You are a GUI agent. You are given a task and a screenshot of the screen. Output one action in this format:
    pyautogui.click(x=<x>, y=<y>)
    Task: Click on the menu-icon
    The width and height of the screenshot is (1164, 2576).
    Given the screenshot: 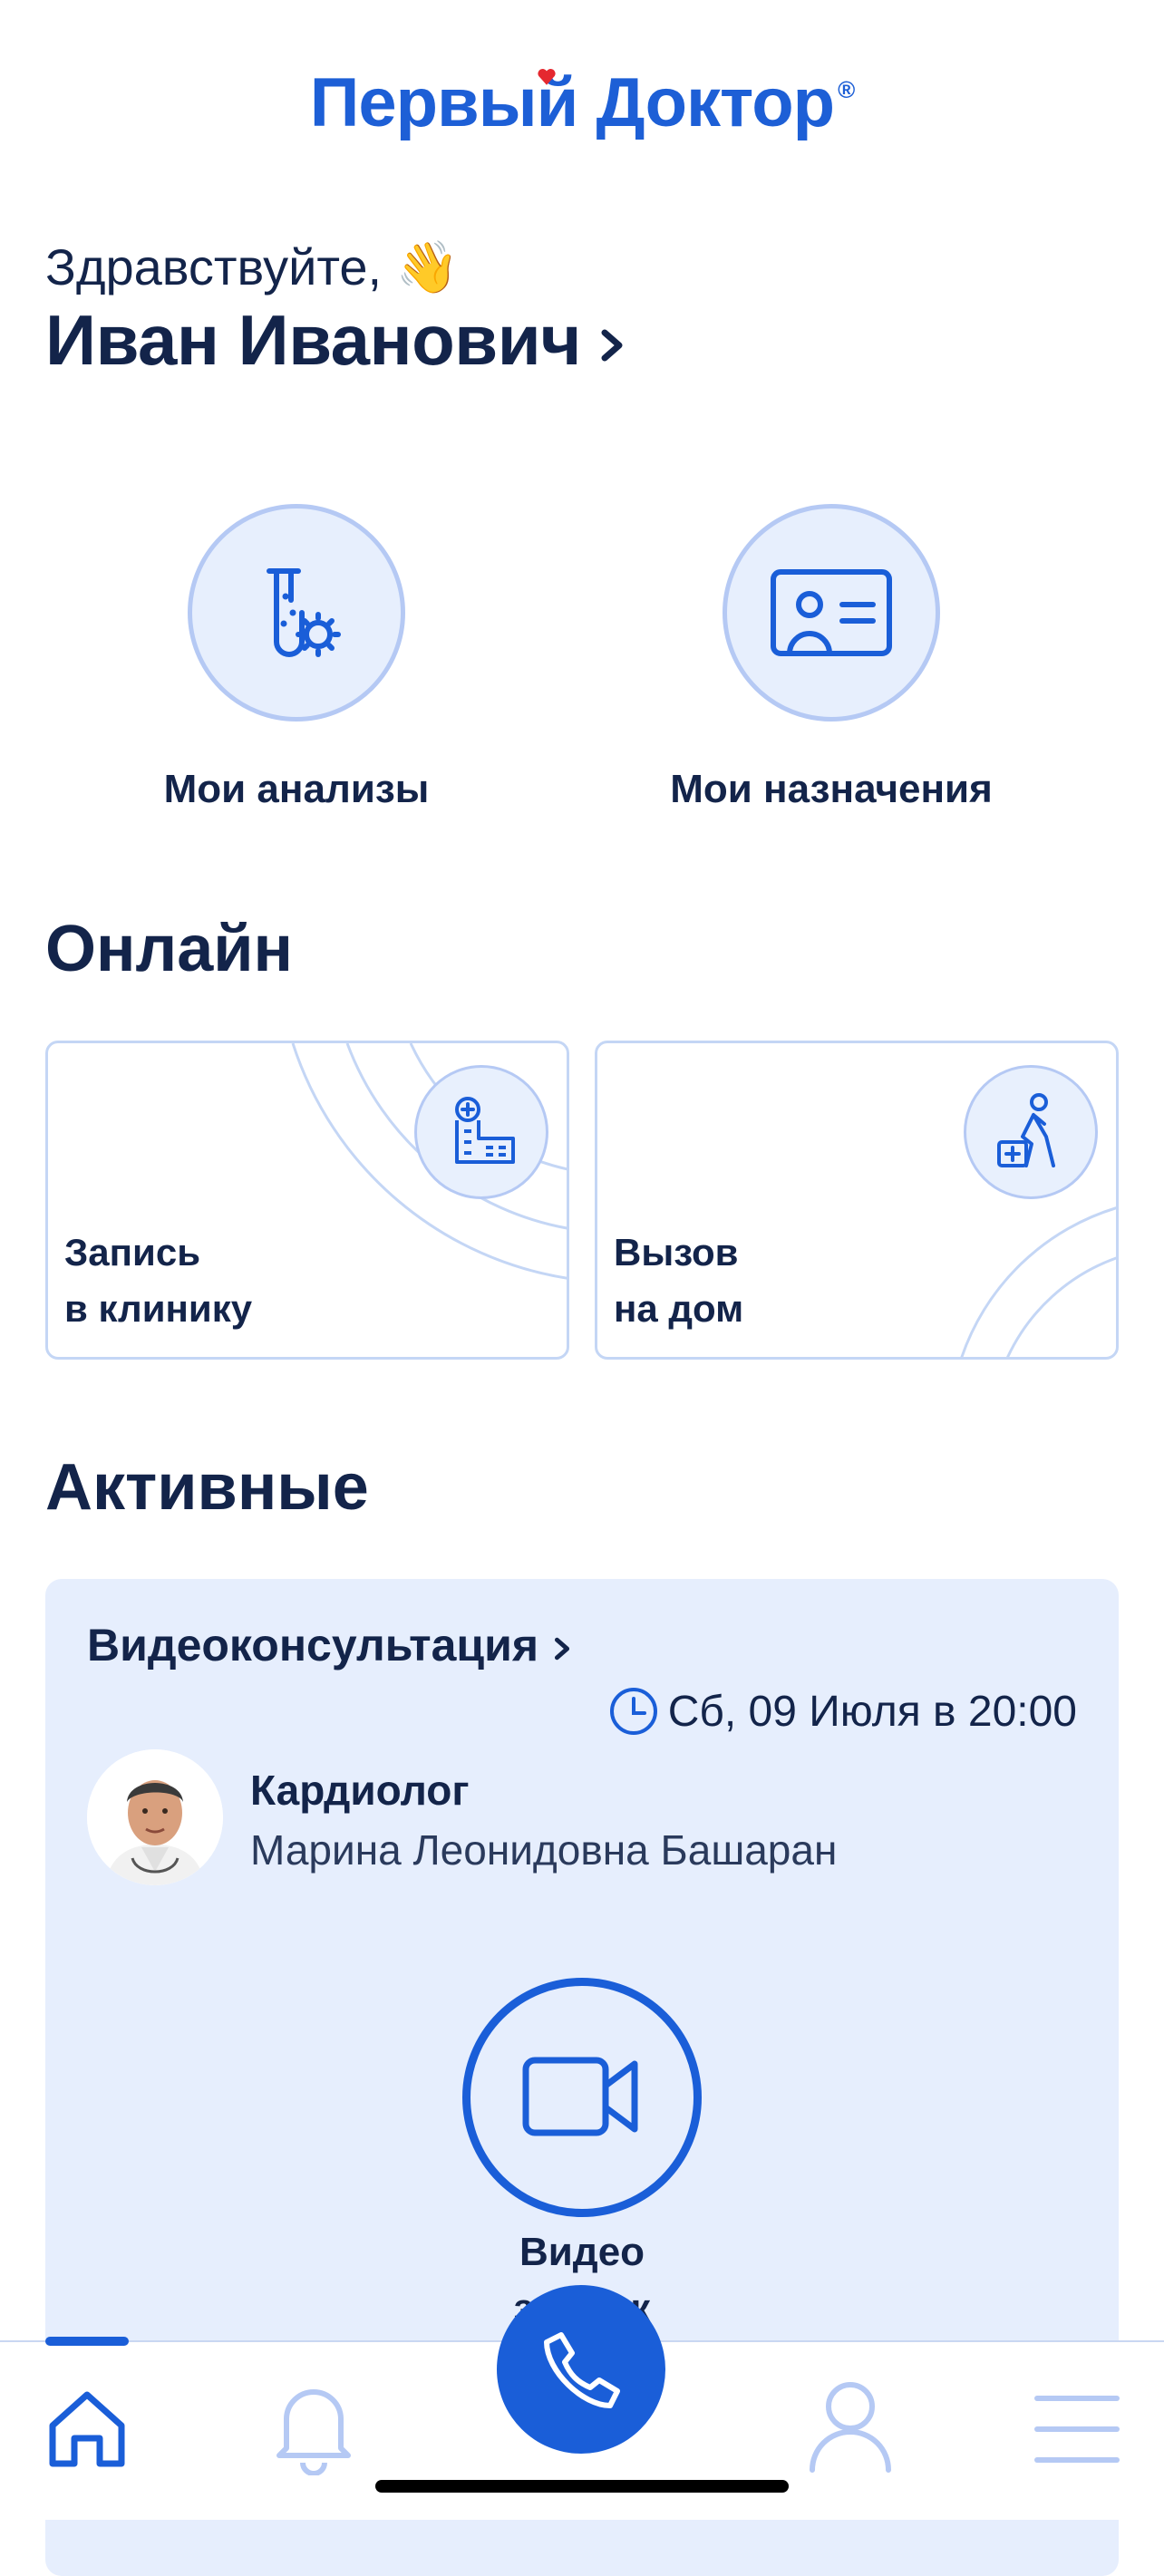 What is the action you would take?
    pyautogui.click(x=1077, y=2429)
    